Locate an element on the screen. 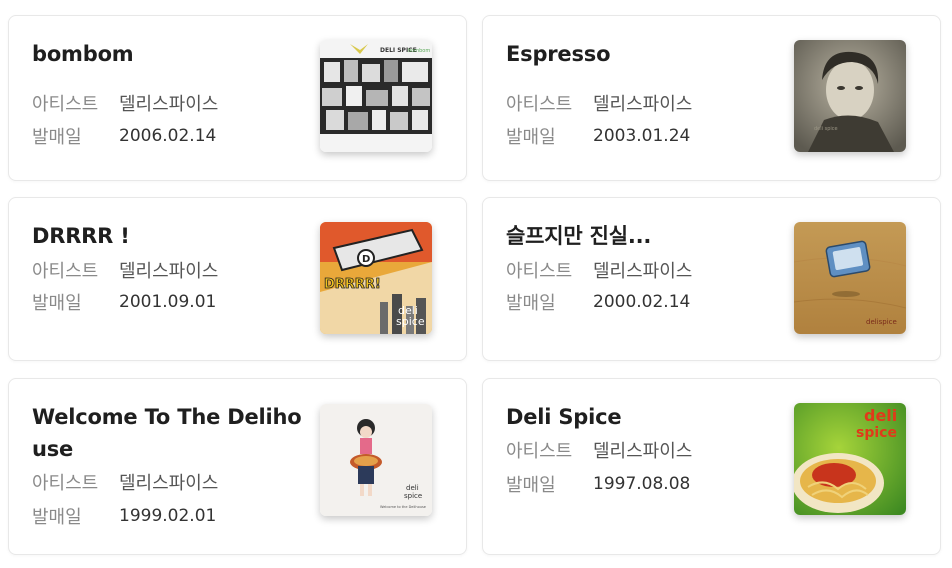  cover-text: delispice is located at coordinates (881, 322).